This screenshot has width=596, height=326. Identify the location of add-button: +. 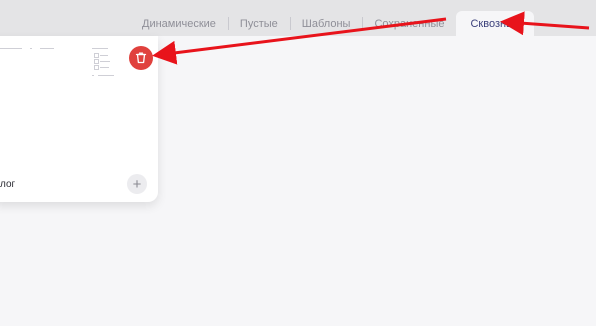
(137, 184).